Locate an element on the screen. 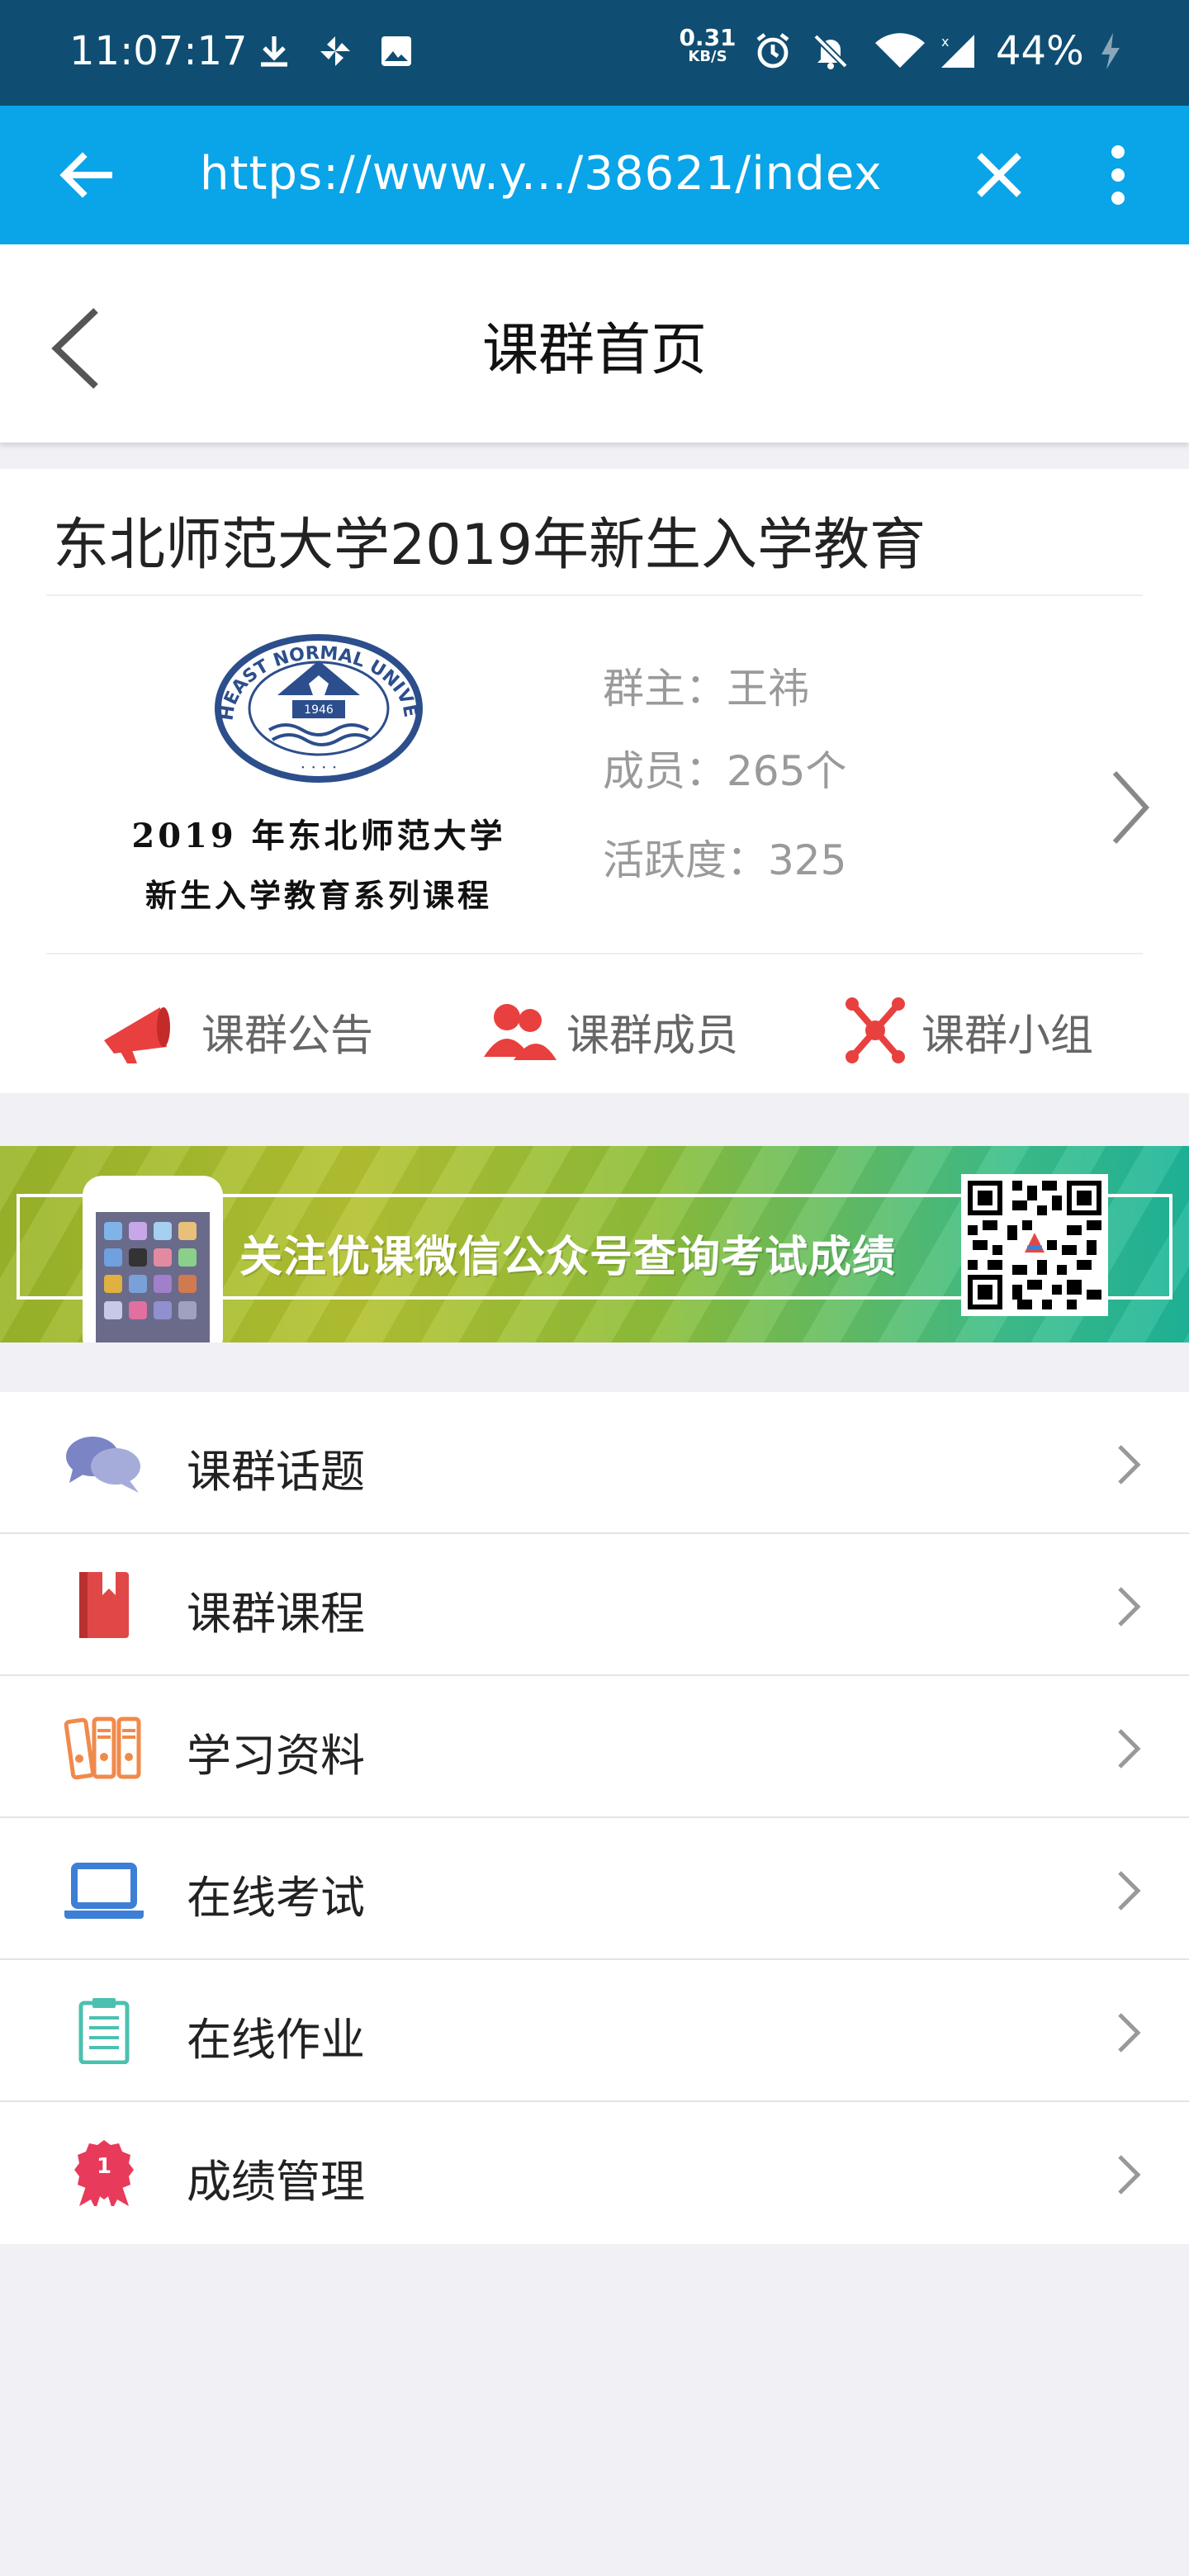 This screenshot has height=2576, width=1189. close-icon is located at coordinates (999, 175).